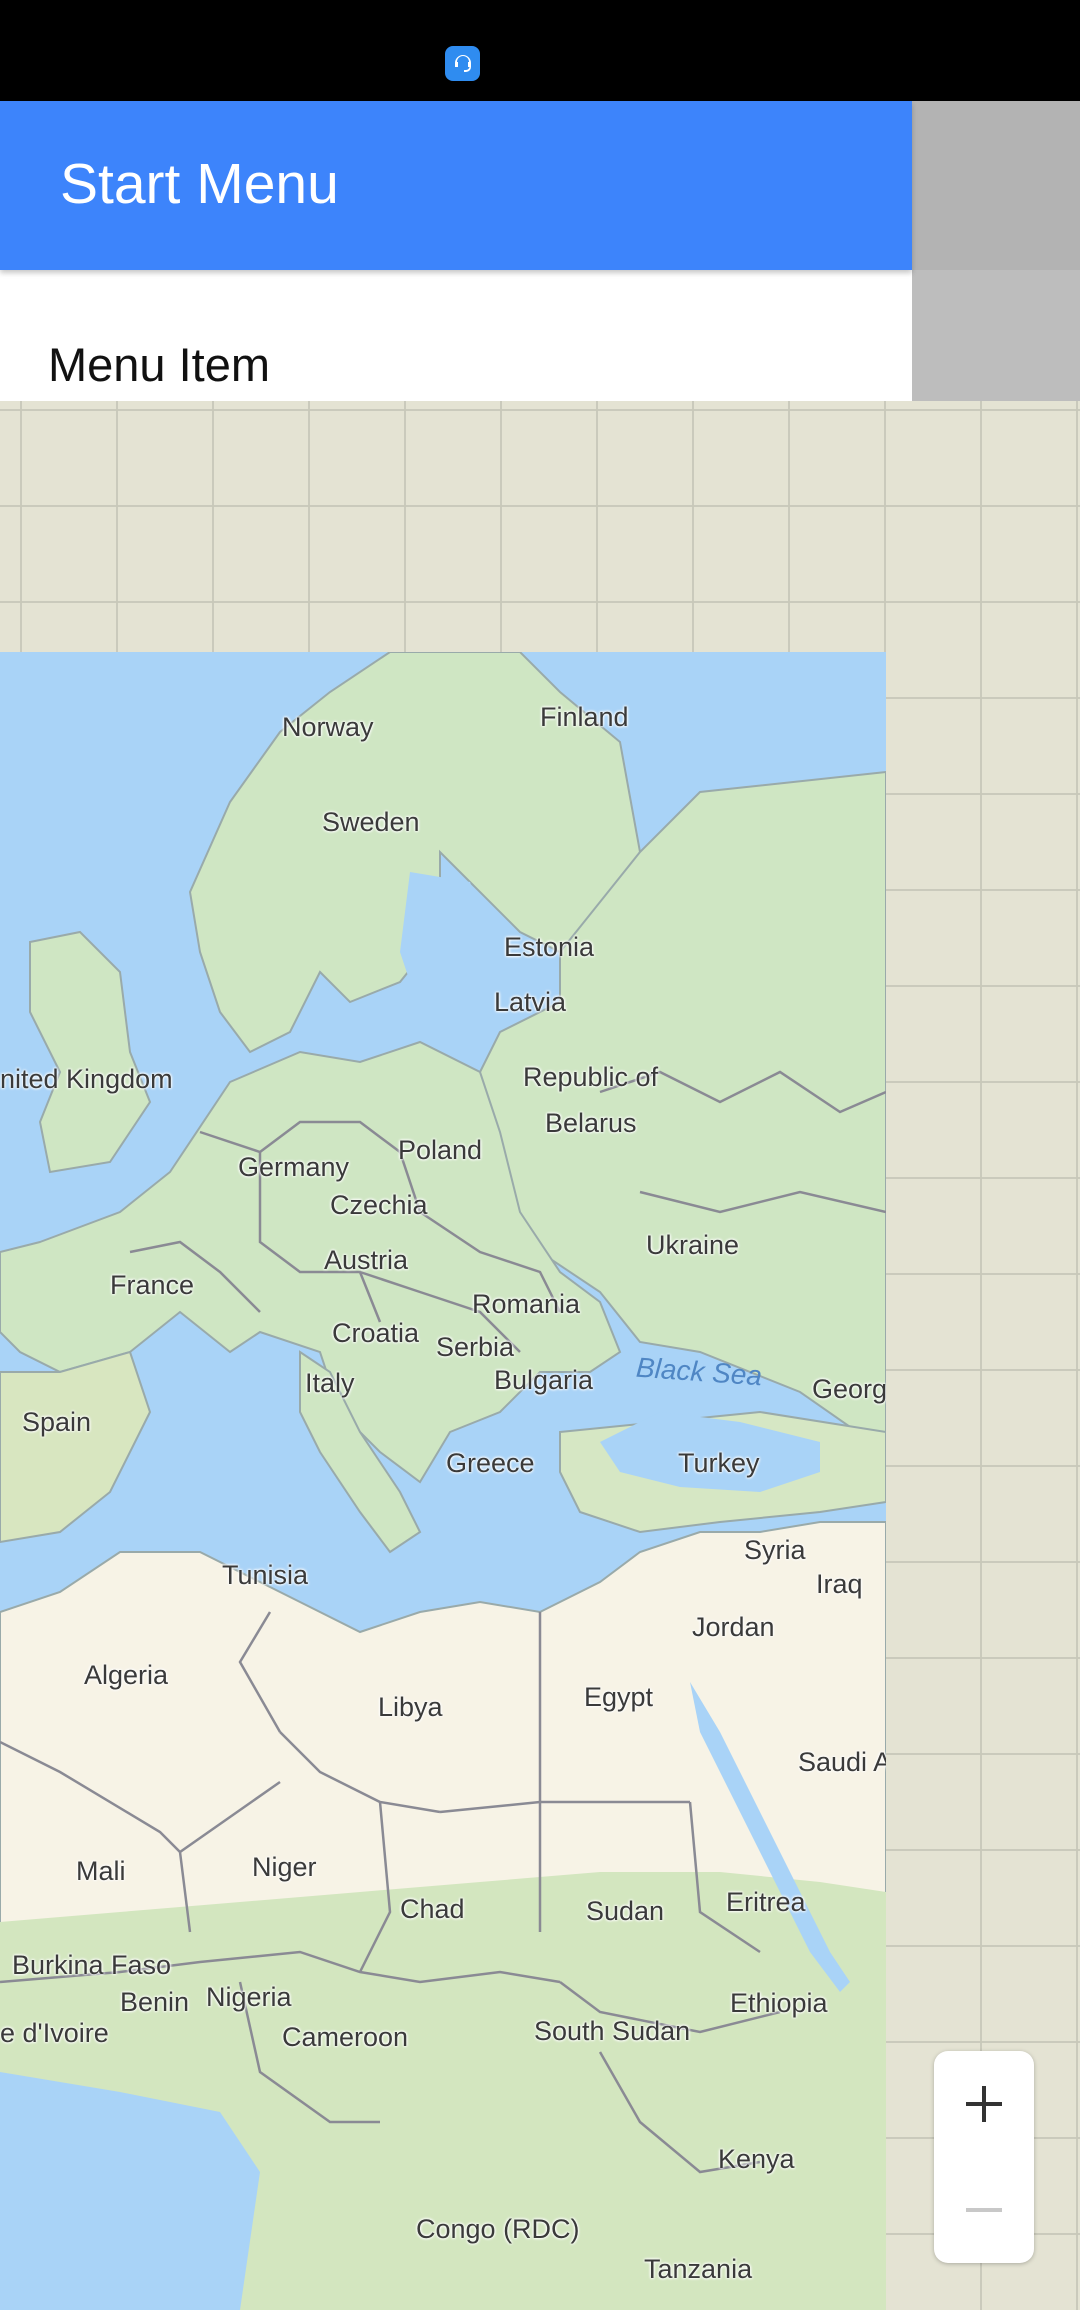  I want to click on map-label-south-sudan: South Sudan, so click(612, 2031).